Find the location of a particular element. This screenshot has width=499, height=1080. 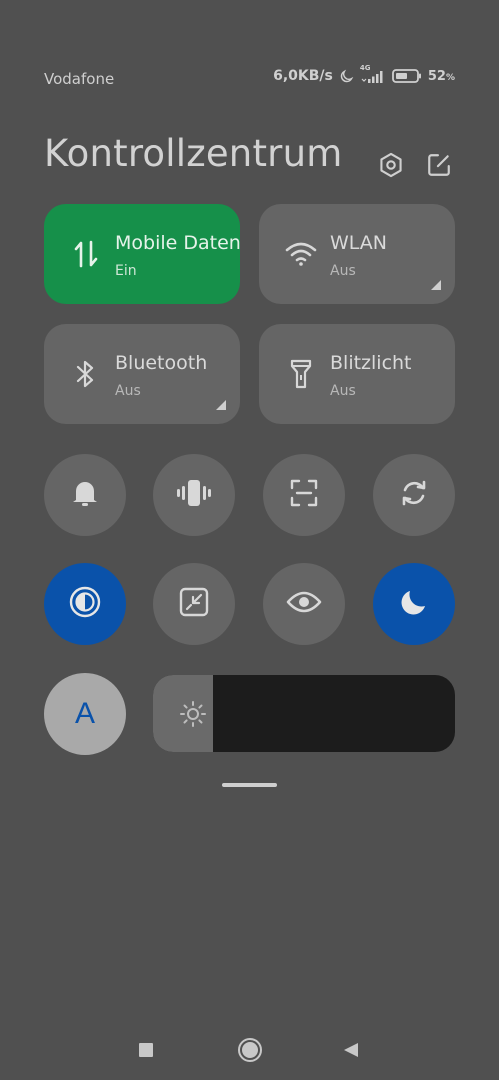

tile-bluetooth: Bluetooth Aus is located at coordinates (142, 374).